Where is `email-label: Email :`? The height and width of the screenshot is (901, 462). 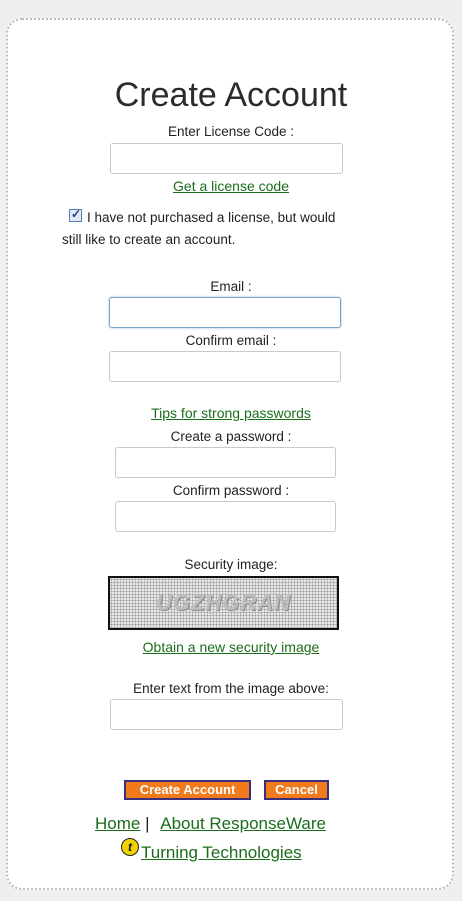
email-label: Email : is located at coordinates (231, 286).